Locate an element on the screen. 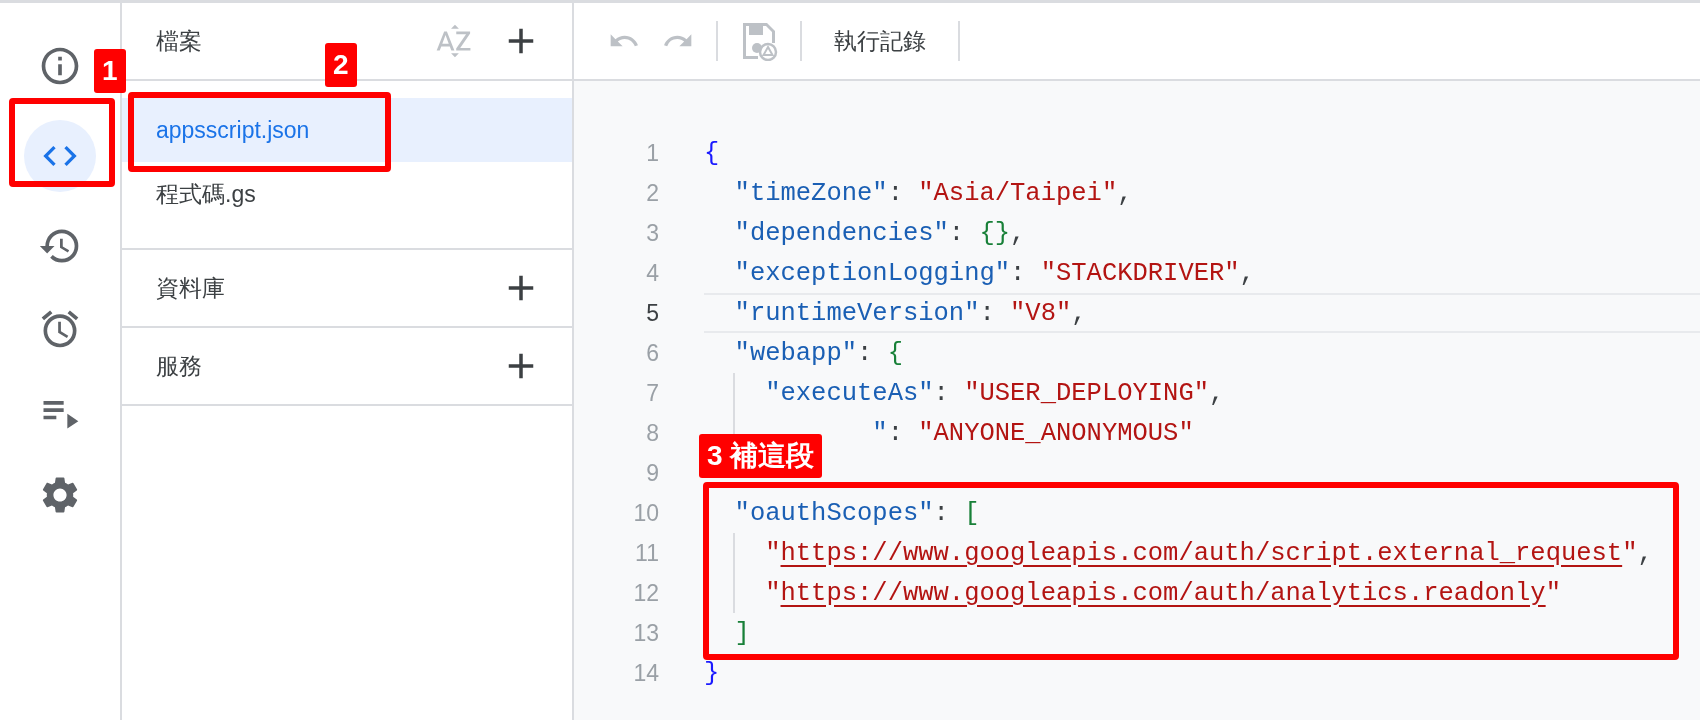 The width and height of the screenshot is (1700, 720). line-number: 4 is located at coordinates (652, 273).